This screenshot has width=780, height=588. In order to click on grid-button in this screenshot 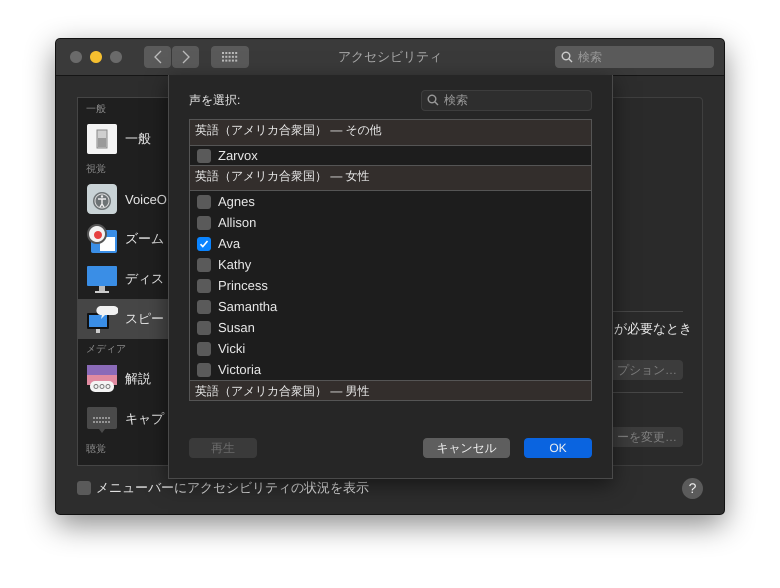, I will do `click(230, 57)`.